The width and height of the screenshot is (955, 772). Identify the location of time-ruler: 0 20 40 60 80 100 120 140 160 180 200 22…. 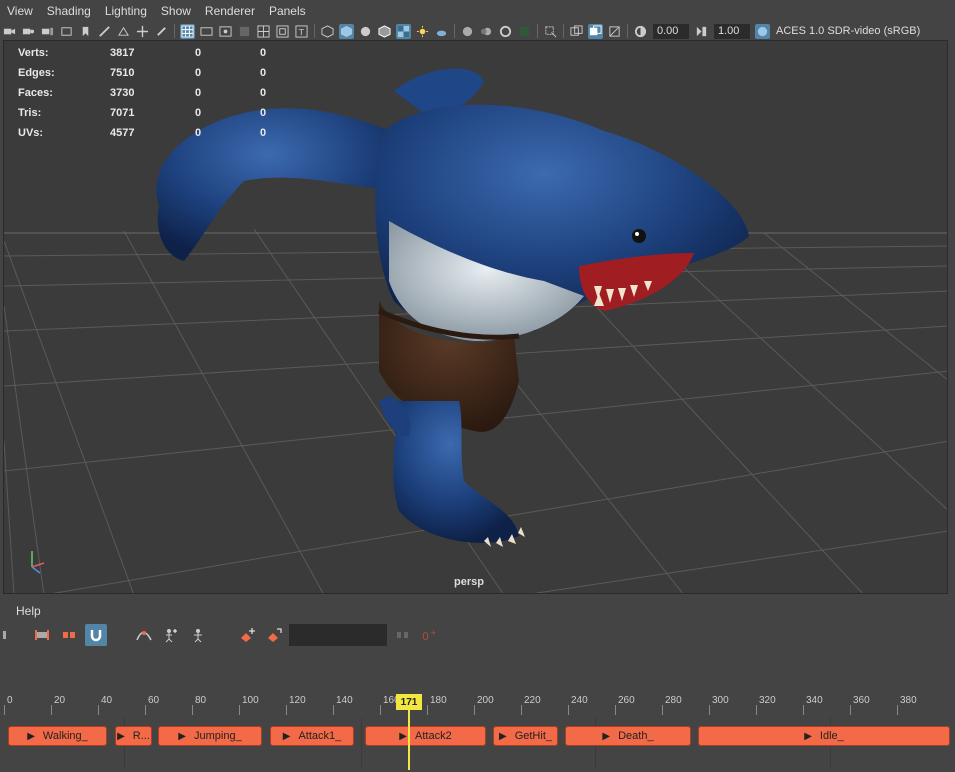
(477, 705).